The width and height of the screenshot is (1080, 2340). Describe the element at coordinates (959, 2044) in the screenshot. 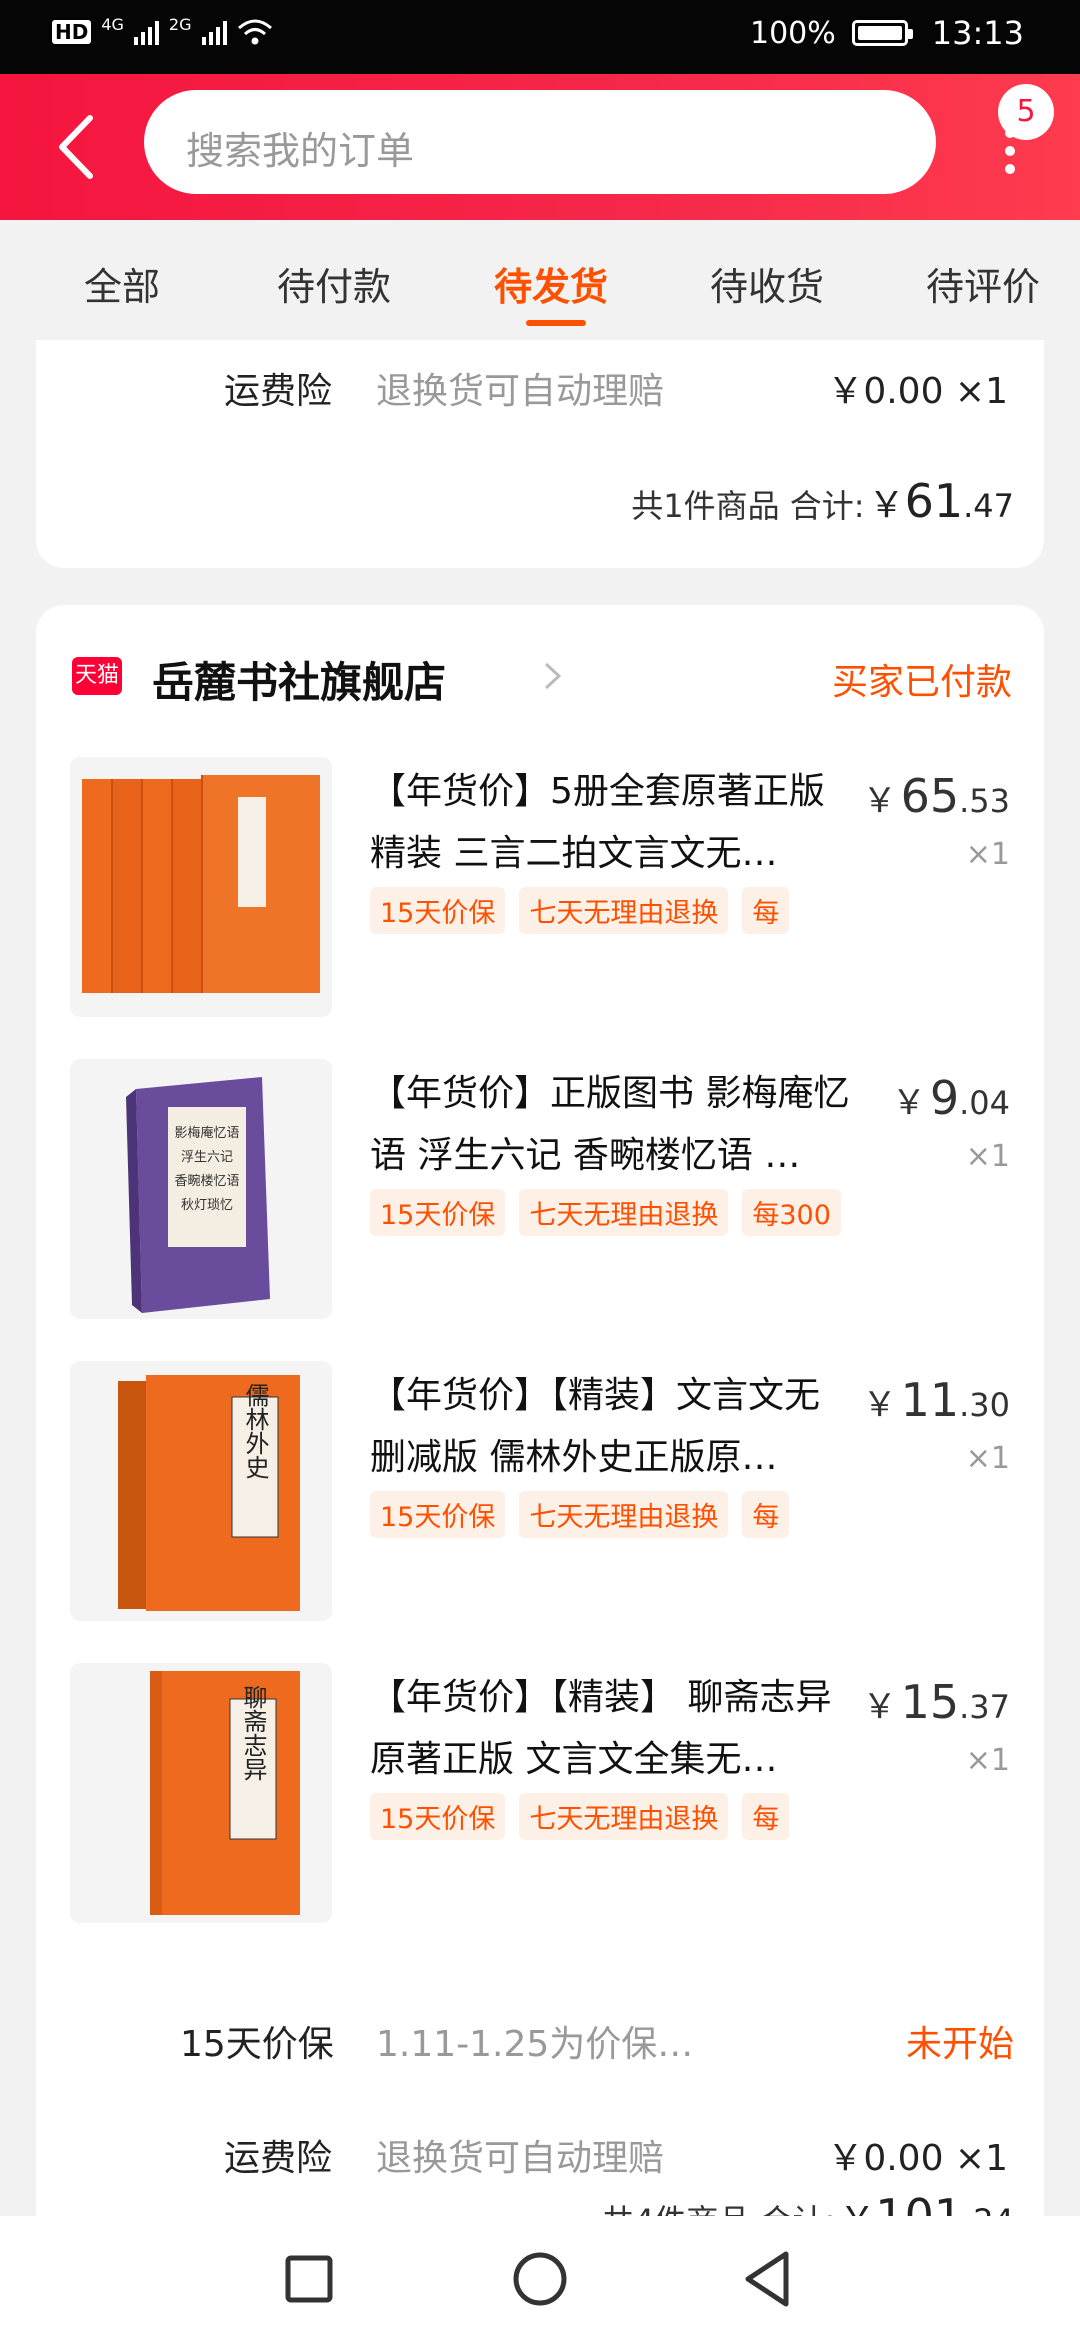

I see `price-protect-status: 未开始` at that location.